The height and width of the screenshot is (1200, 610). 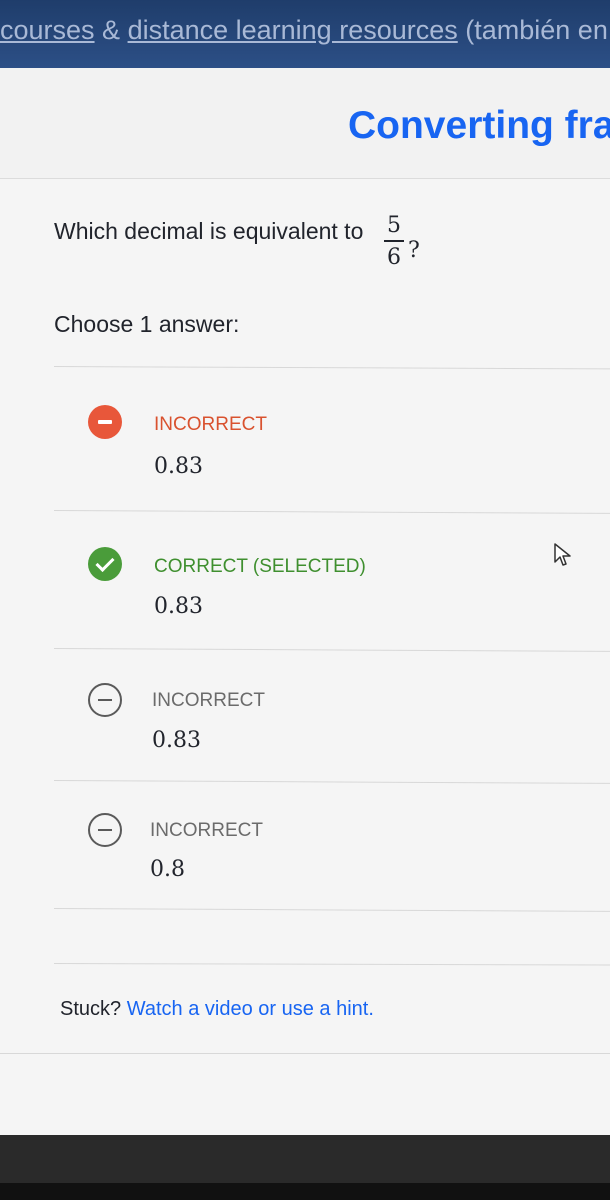 I want to click on choice-status: CORRECT (SELECTED), so click(x=260, y=566).